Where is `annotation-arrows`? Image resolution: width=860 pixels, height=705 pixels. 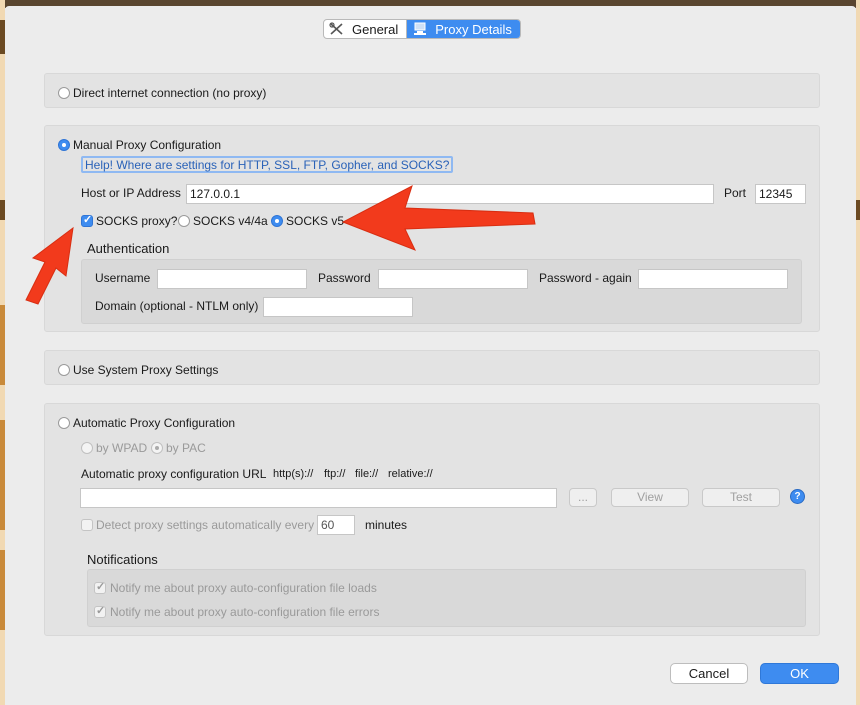
annotation-arrows is located at coordinates (280, 244).